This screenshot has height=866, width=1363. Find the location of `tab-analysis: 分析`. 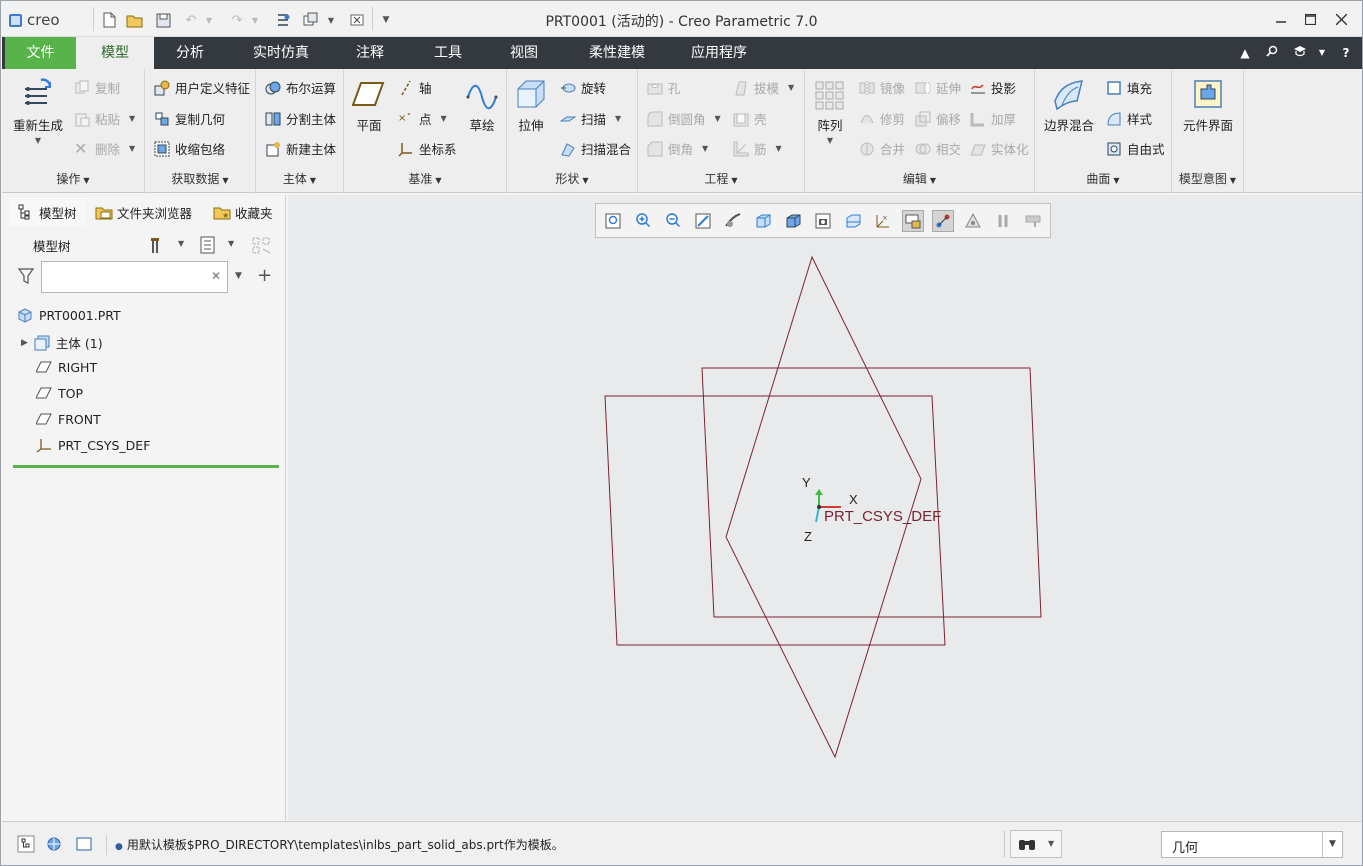

tab-analysis: 分析 is located at coordinates (190, 53).